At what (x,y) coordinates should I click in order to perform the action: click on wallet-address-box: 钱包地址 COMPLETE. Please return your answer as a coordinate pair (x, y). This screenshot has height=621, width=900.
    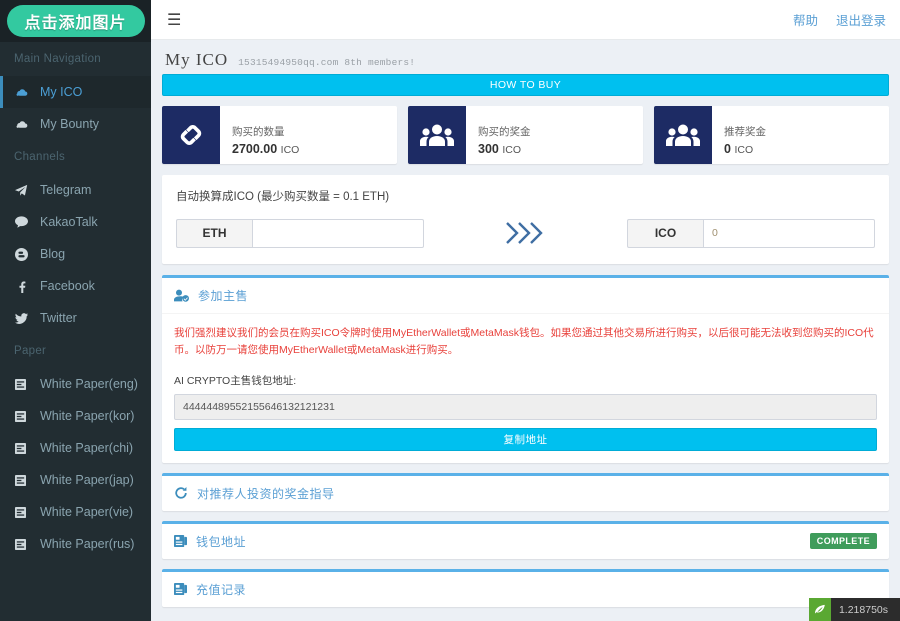
    Looking at the image, I should click on (525, 539).